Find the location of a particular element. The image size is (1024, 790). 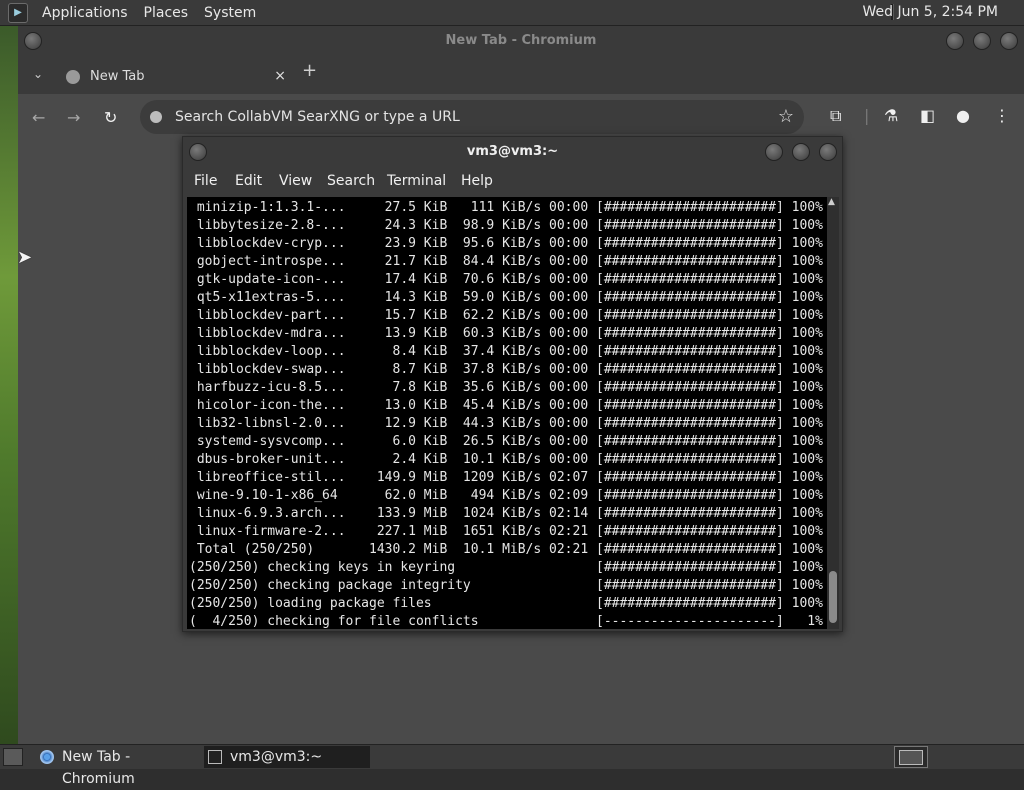

terminal-window-title: vm3@vm3:~ is located at coordinates (512, 151).